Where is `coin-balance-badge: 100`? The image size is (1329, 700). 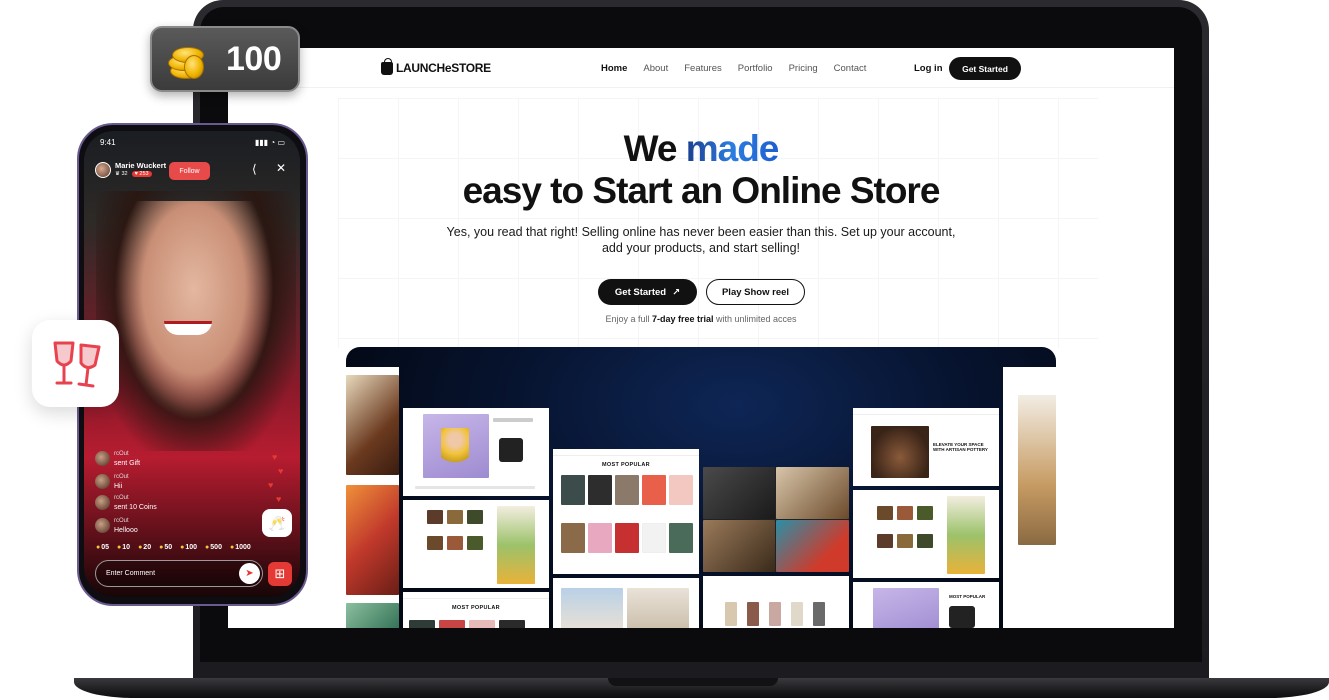 coin-balance-badge: 100 is located at coordinates (225, 59).